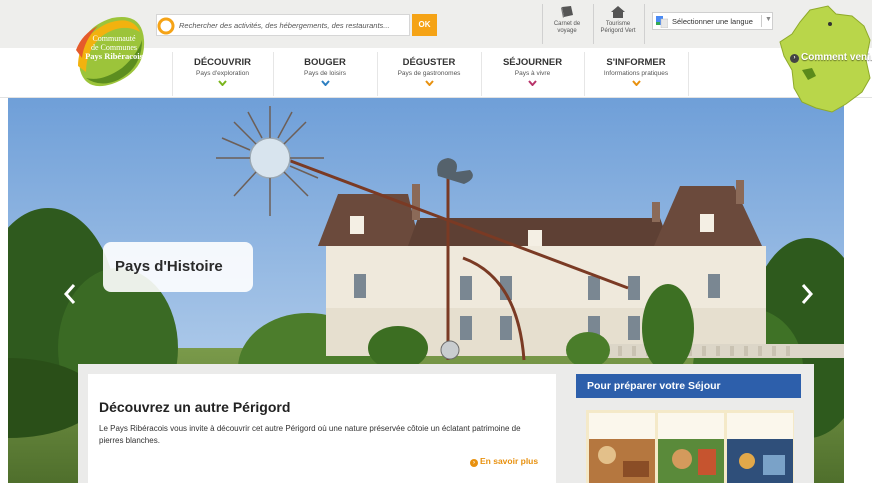 The image size is (872, 483). Describe the element at coordinates (195, 407) in the screenshot. I see `article-title: Découvrez un autre Périgord` at that location.